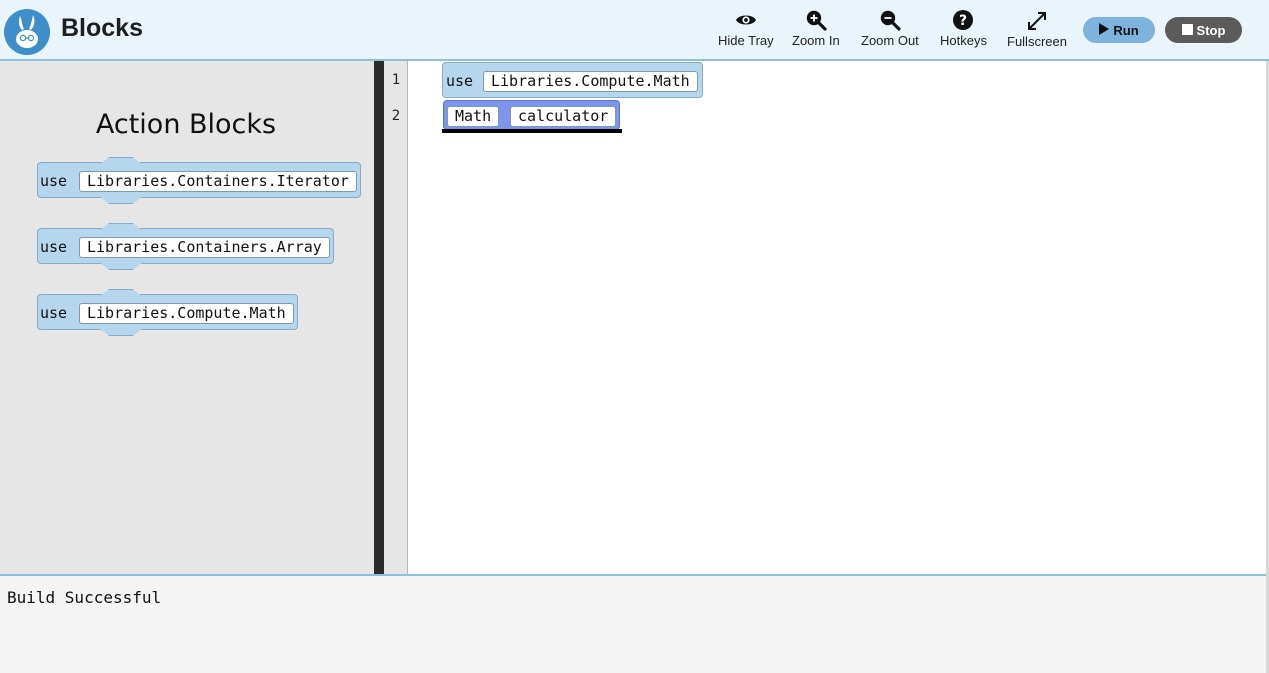 The width and height of the screenshot is (1269, 673). What do you see at coordinates (84, 597) in the screenshot?
I see `console-output: Build Successful` at bounding box center [84, 597].